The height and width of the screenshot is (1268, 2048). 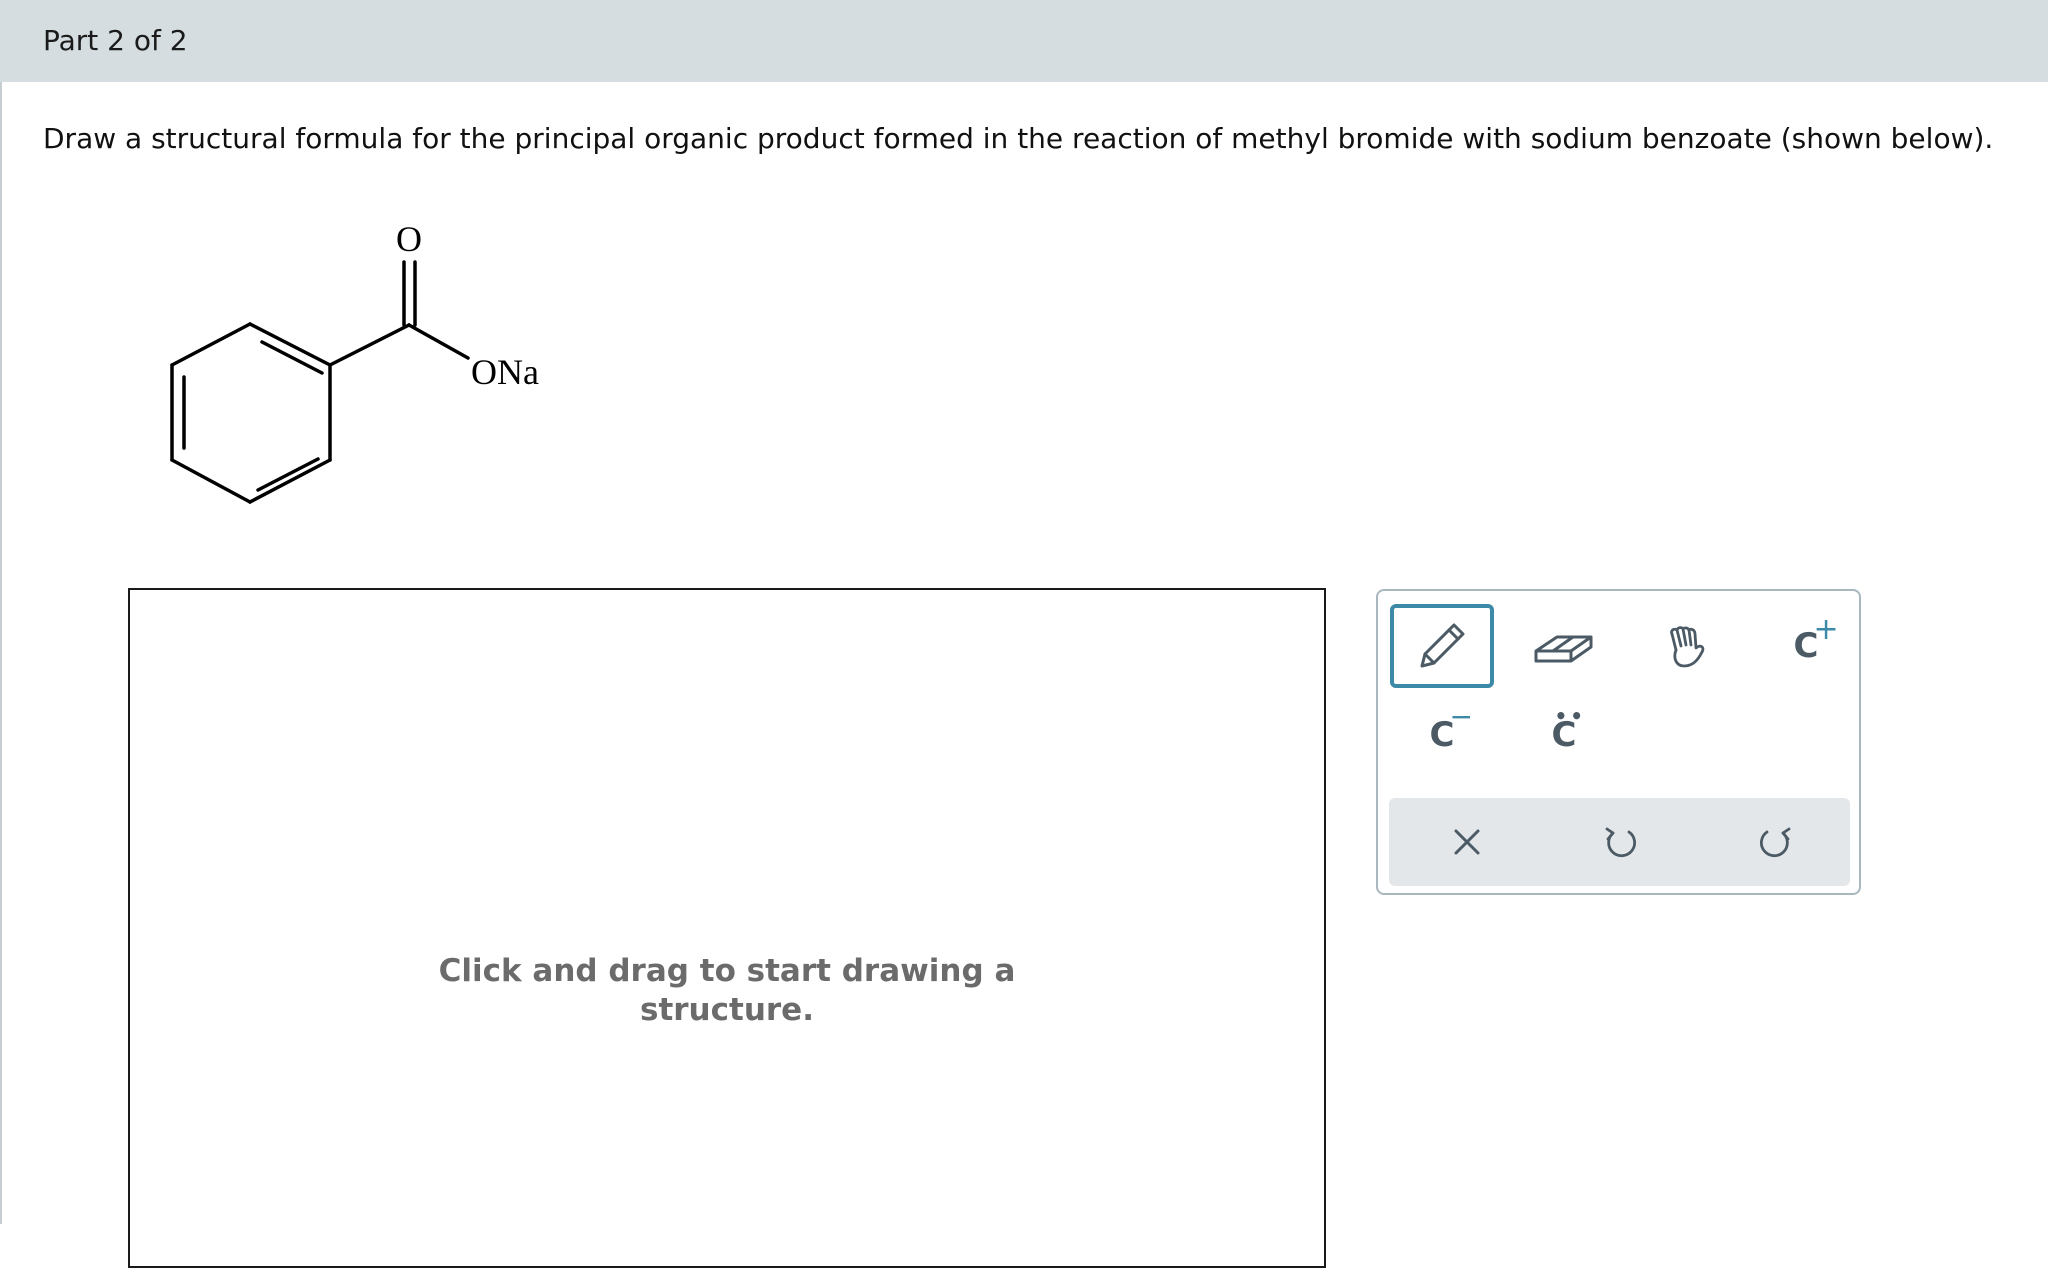 I want to click on part-label: Part 2 of 2, so click(x=115, y=40).